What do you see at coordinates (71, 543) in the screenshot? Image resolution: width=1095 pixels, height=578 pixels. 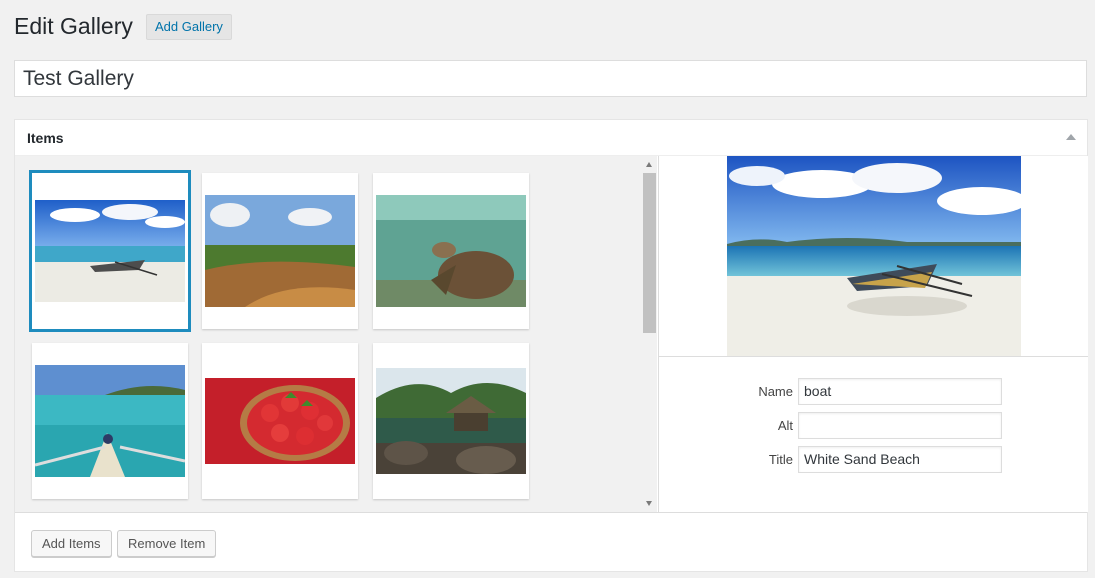 I see `add-items-button: Add Items` at bounding box center [71, 543].